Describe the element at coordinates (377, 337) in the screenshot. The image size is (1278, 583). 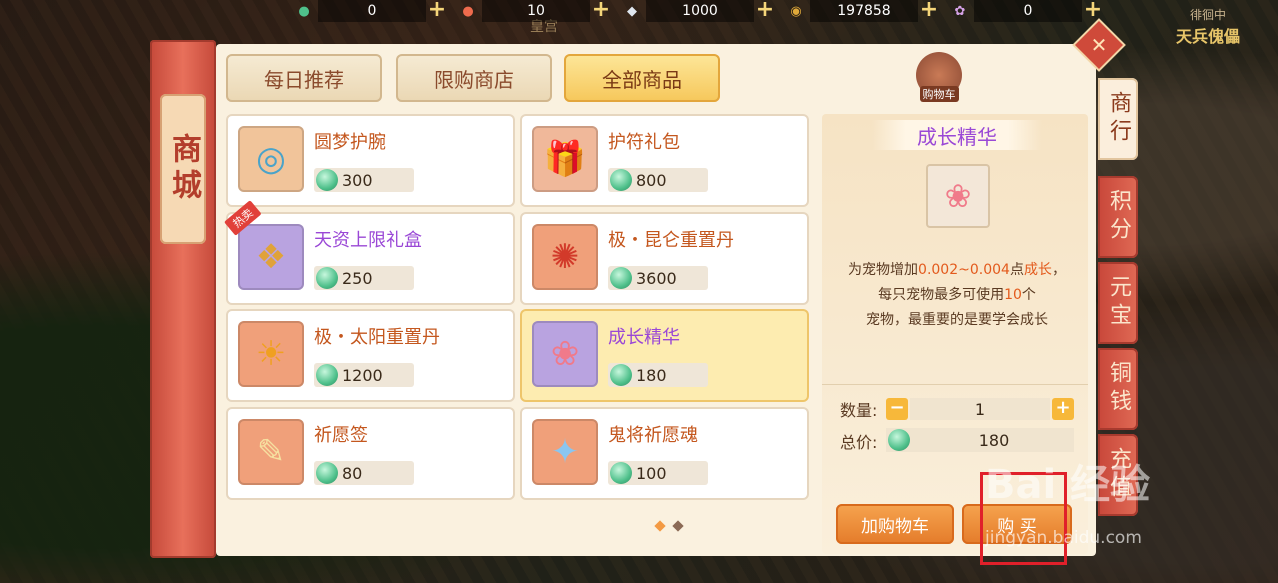
I see `item-name: 极・太阳重置丹` at that location.